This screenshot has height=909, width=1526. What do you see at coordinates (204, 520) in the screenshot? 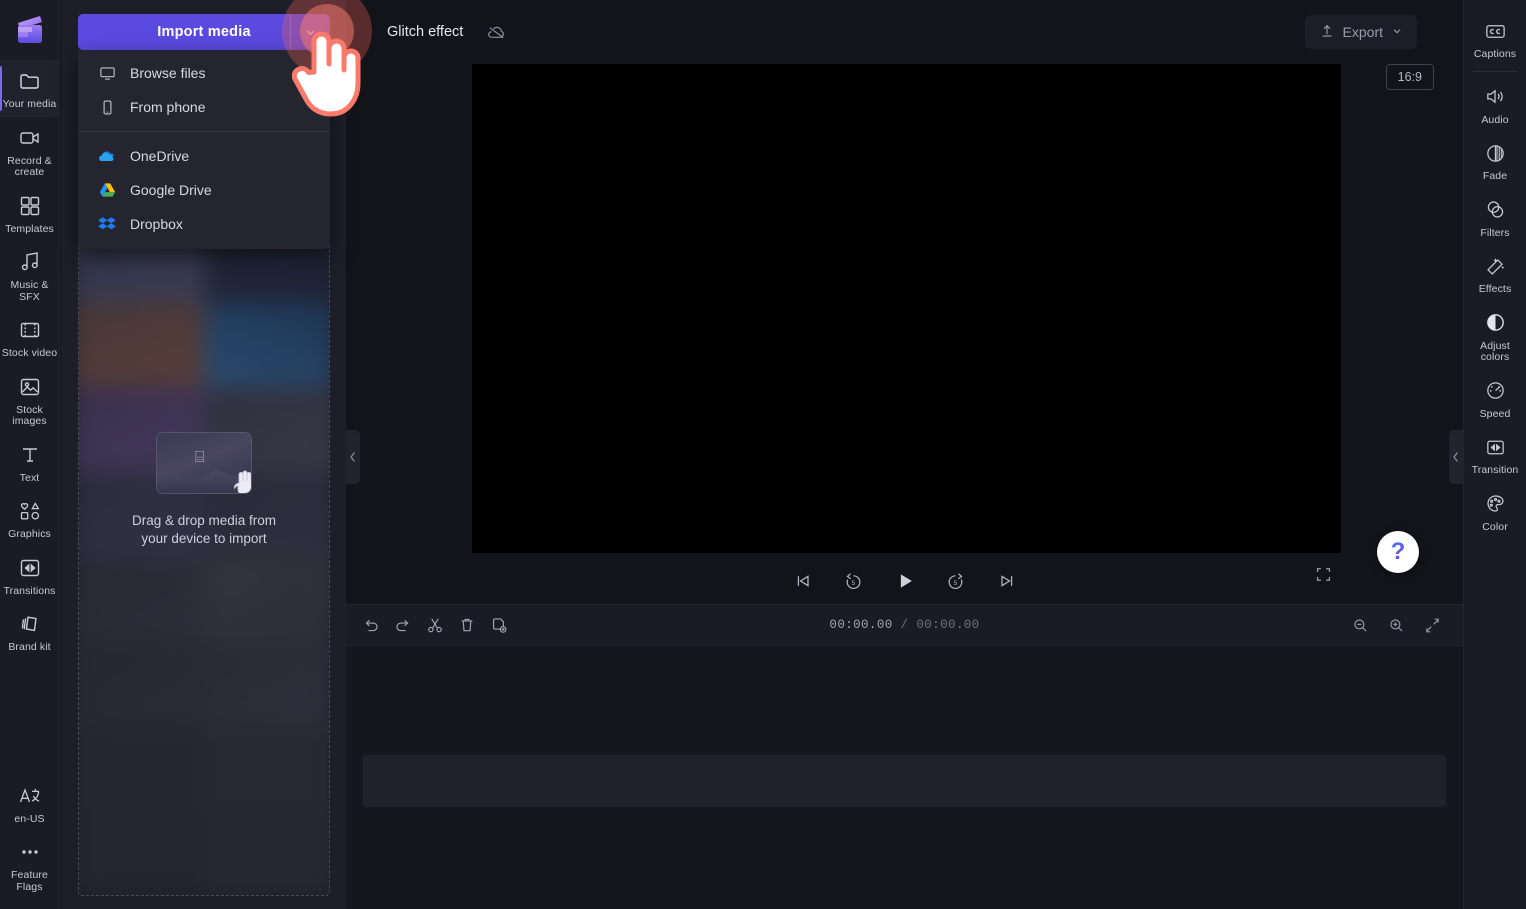
I see `dropzone-line1: Drag & drop media from` at bounding box center [204, 520].